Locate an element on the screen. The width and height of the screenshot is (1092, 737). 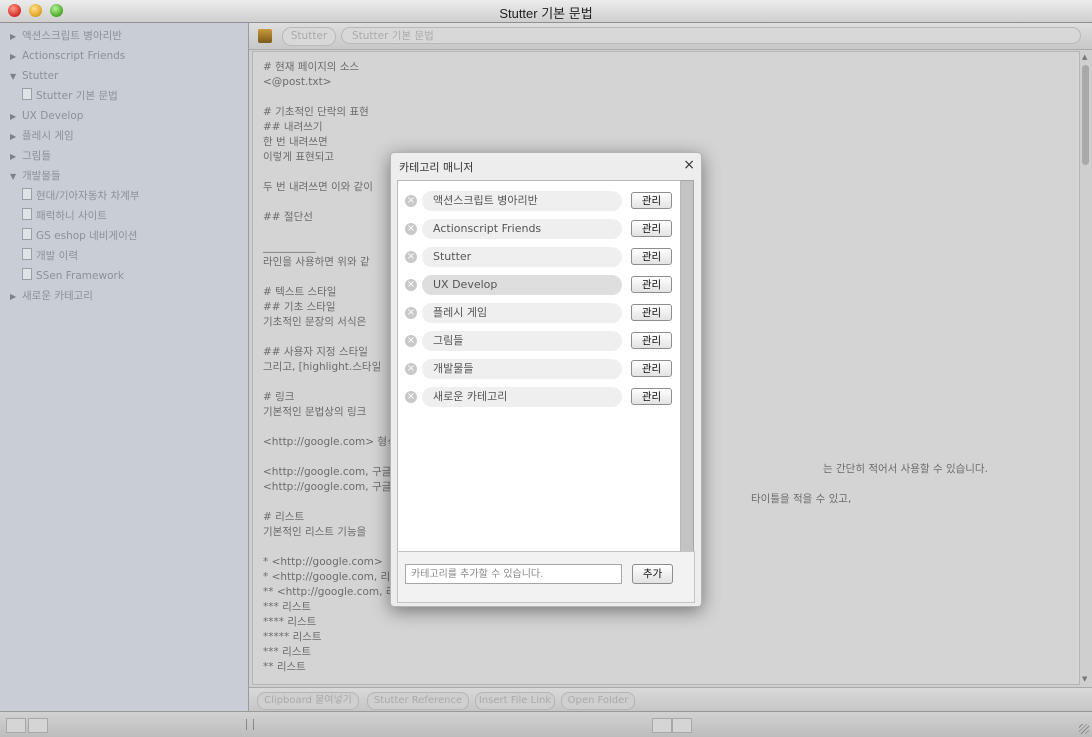
category-name-field: 플레시 게임 is located at coordinates (522, 313).